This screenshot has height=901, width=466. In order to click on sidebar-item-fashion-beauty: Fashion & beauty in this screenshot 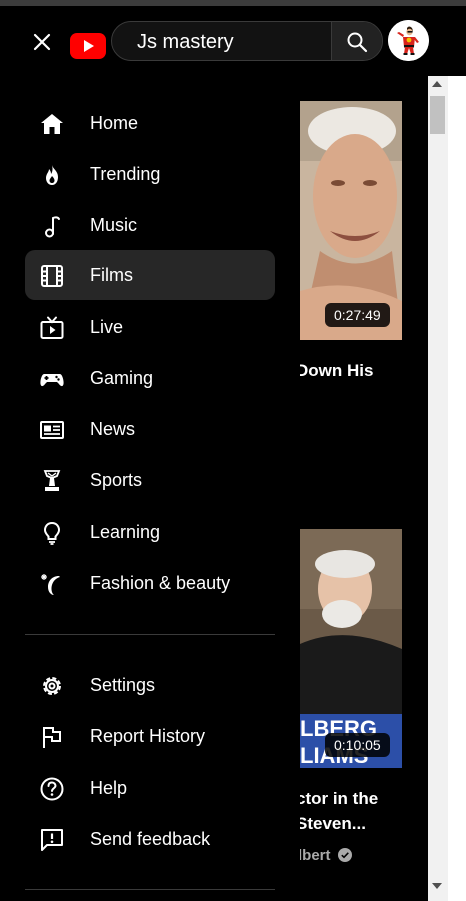, I will do `click(150, 583)`.